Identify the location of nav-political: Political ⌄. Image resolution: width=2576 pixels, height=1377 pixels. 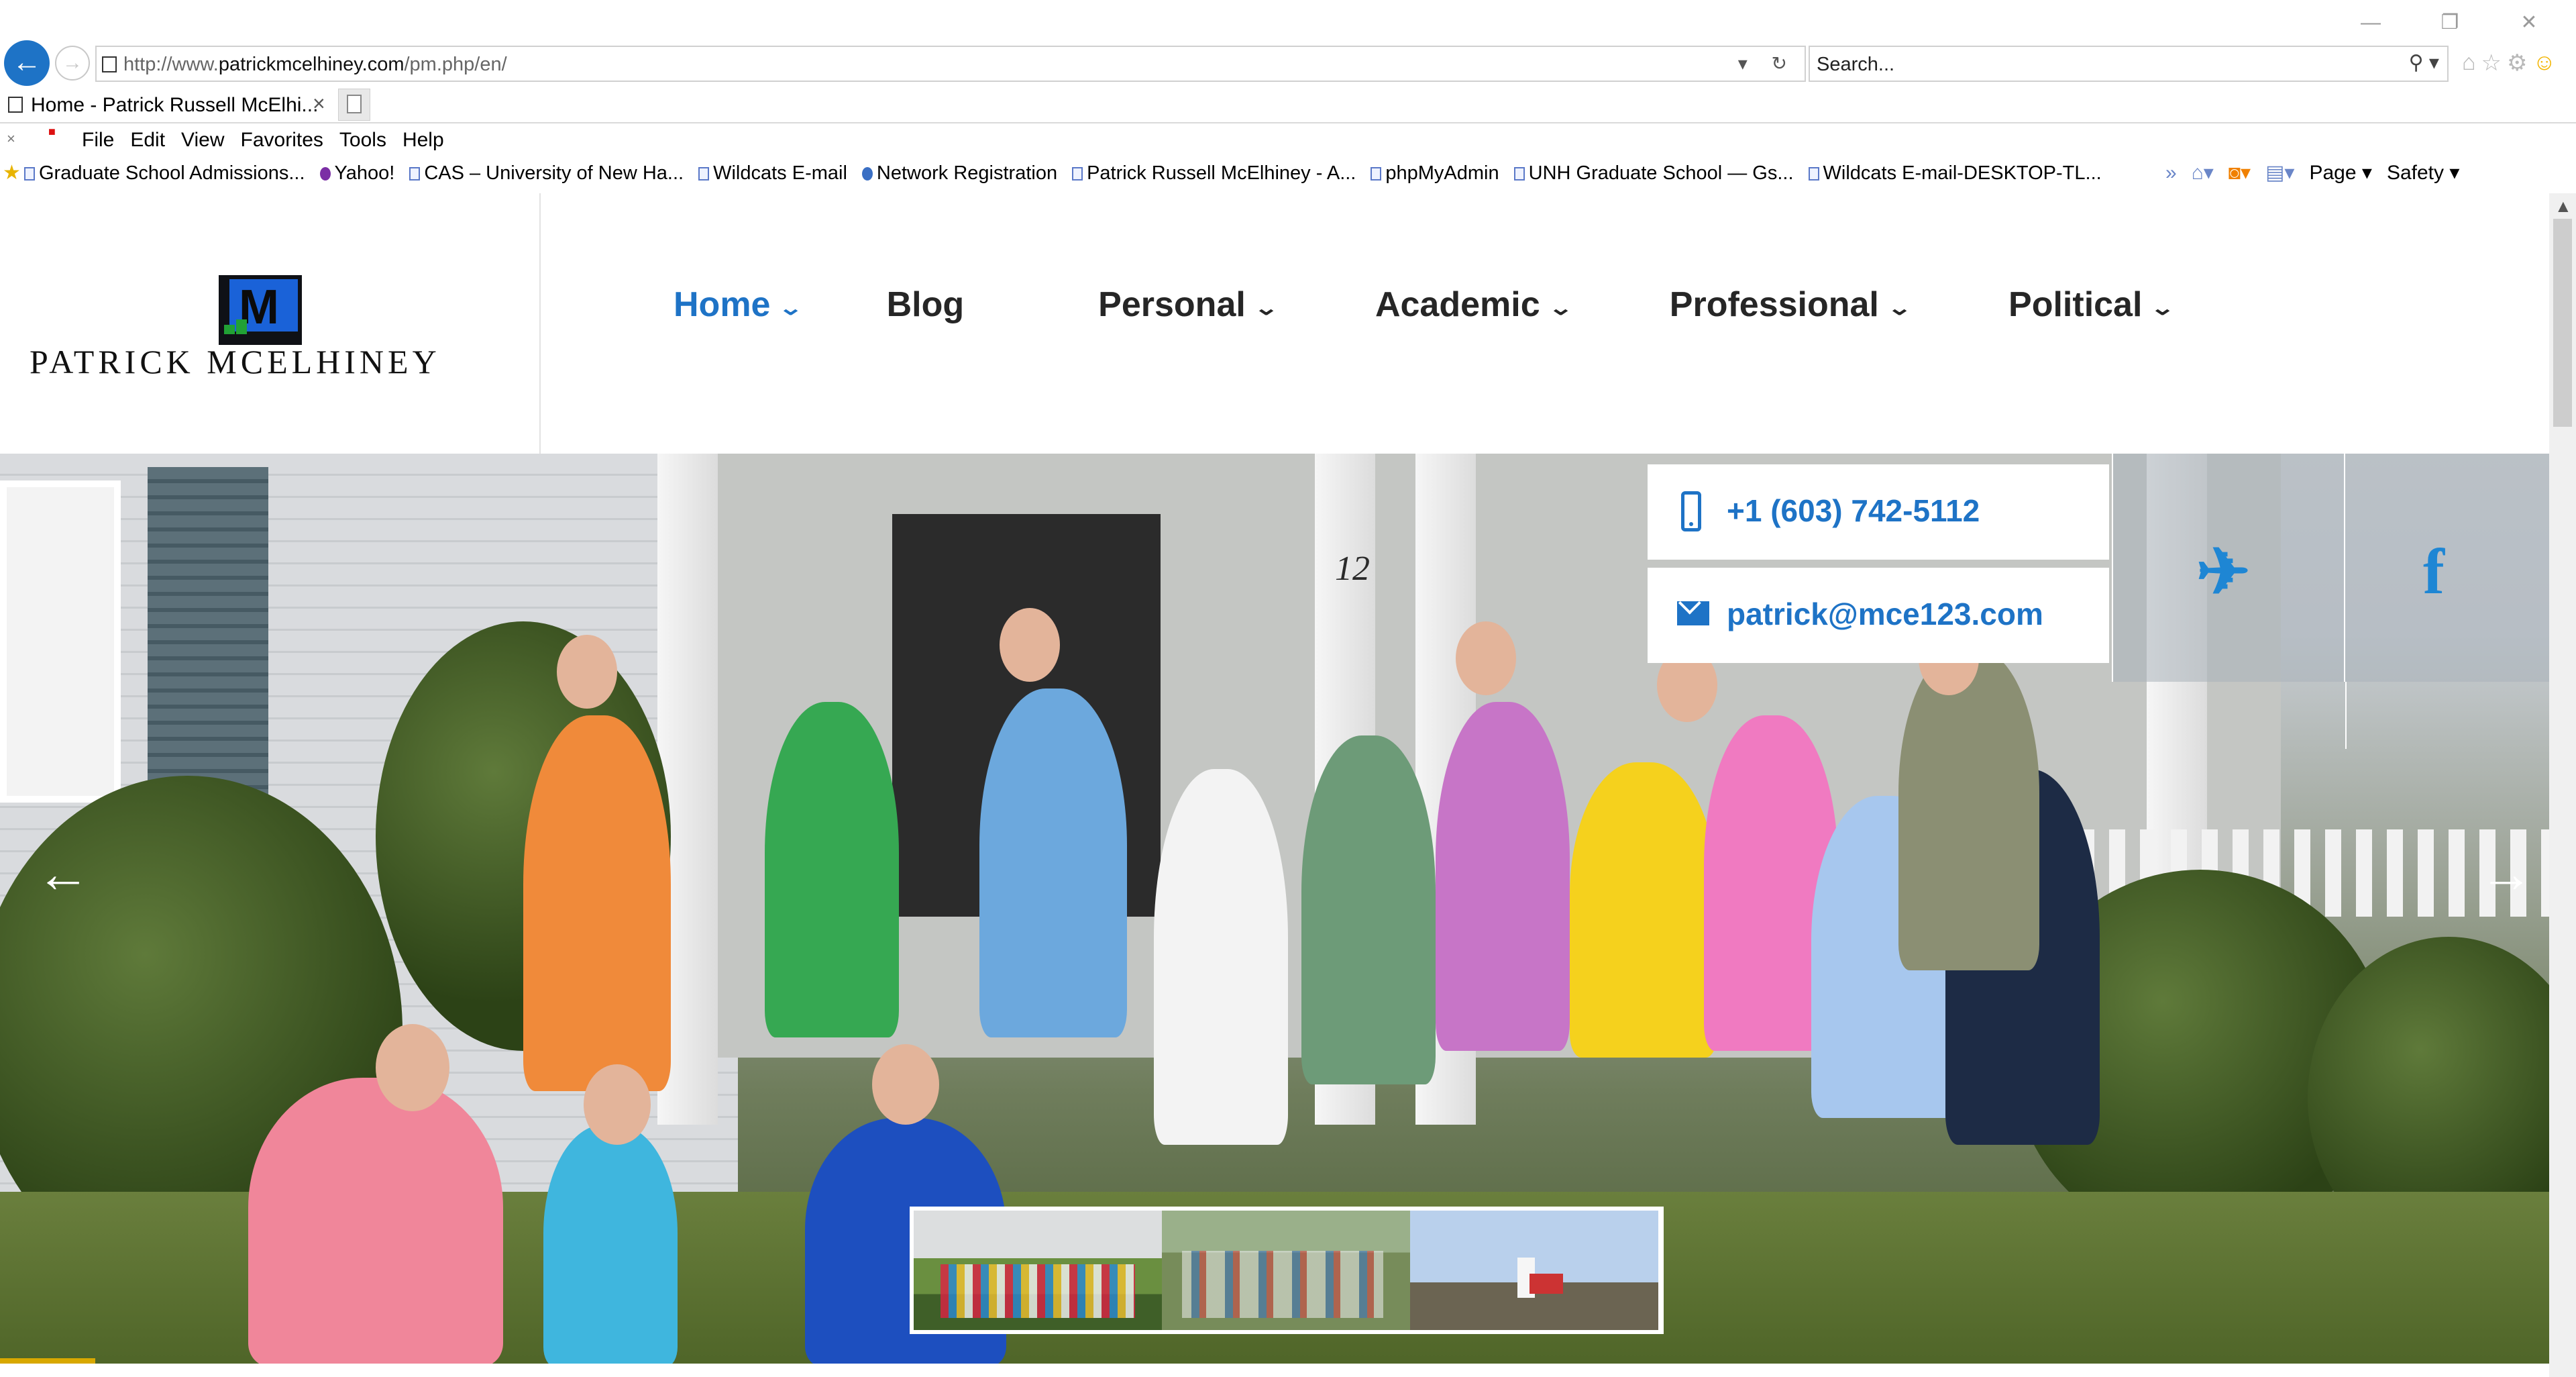
(2092, 305).